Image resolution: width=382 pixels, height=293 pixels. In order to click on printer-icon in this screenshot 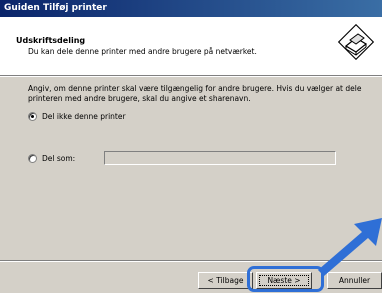, I will do `click(356, 42)`.